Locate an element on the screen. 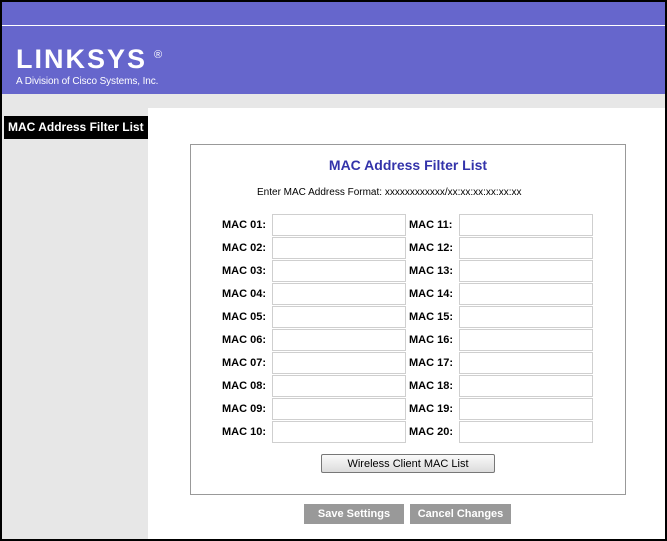 This screenshot has height=541, width=667. logo-wordmark: LINKSYS is located at coordinates (82, 59).